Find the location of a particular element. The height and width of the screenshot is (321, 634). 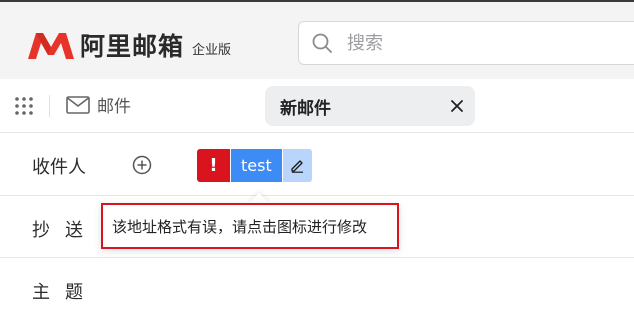

recipient-chip: ! test is located at coordinates (254, 165).